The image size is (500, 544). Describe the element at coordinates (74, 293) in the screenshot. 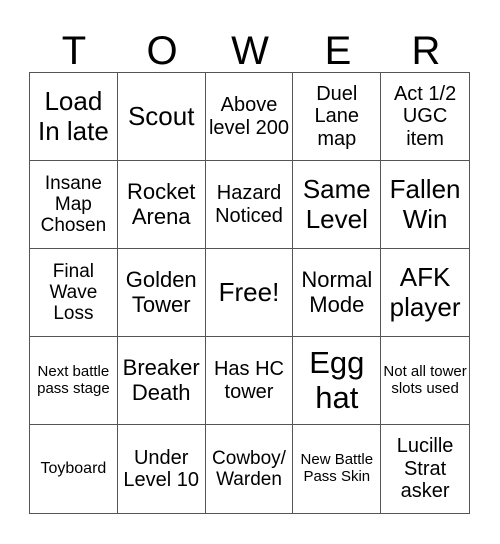

I see `bingo-cell: Final Wave Loss` at that location.